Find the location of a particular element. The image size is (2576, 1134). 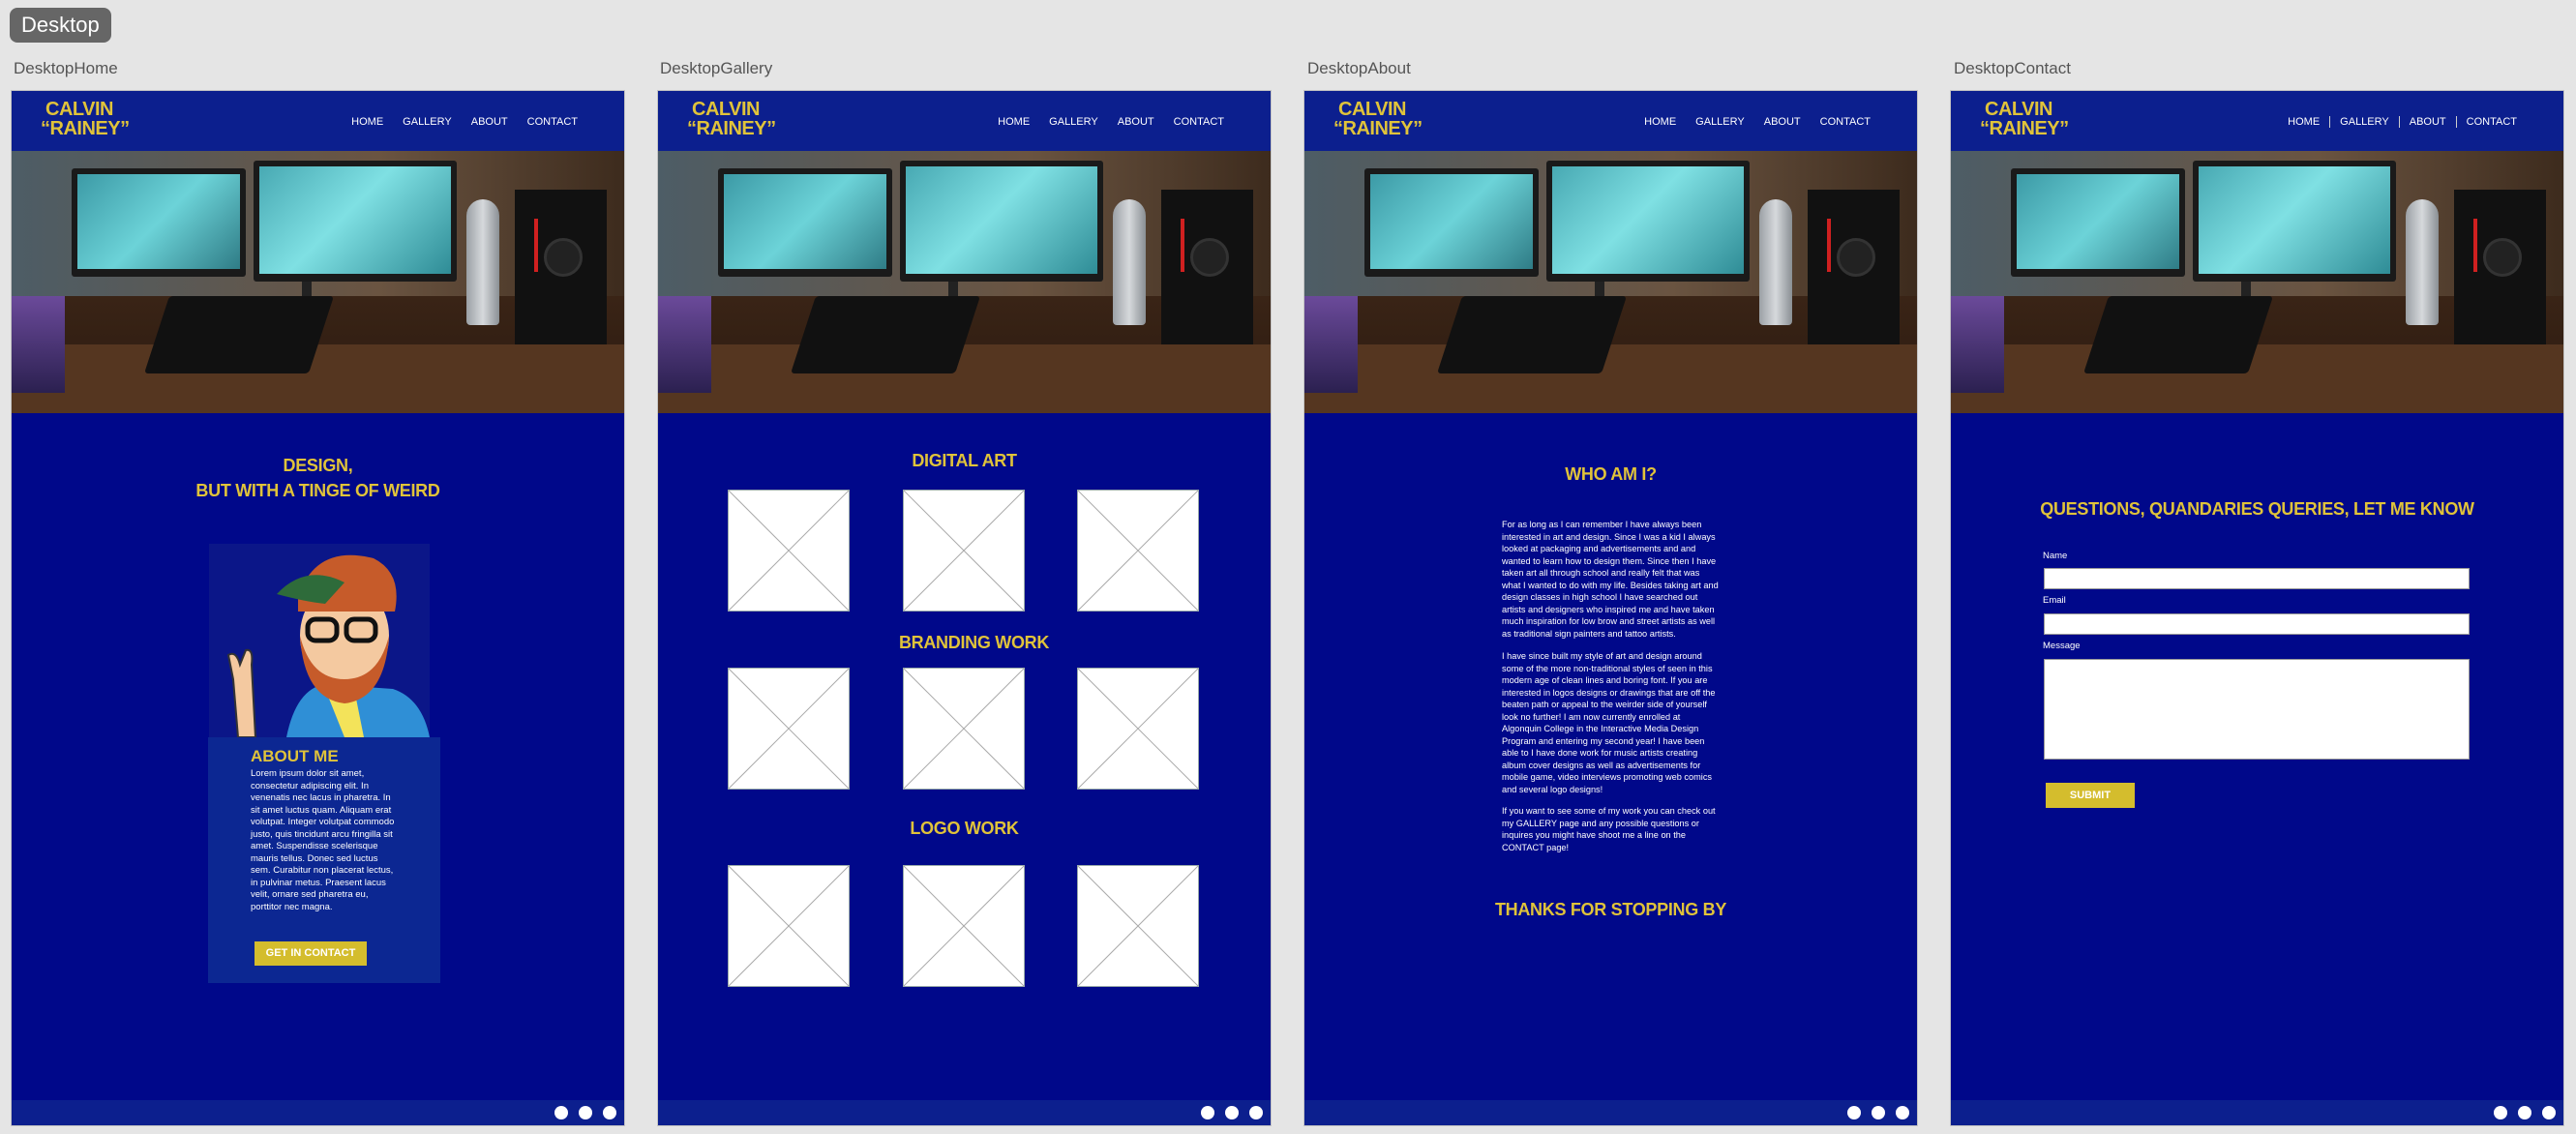

section-title-branding: BRANDING WORK is located at coordinates (974, 642).